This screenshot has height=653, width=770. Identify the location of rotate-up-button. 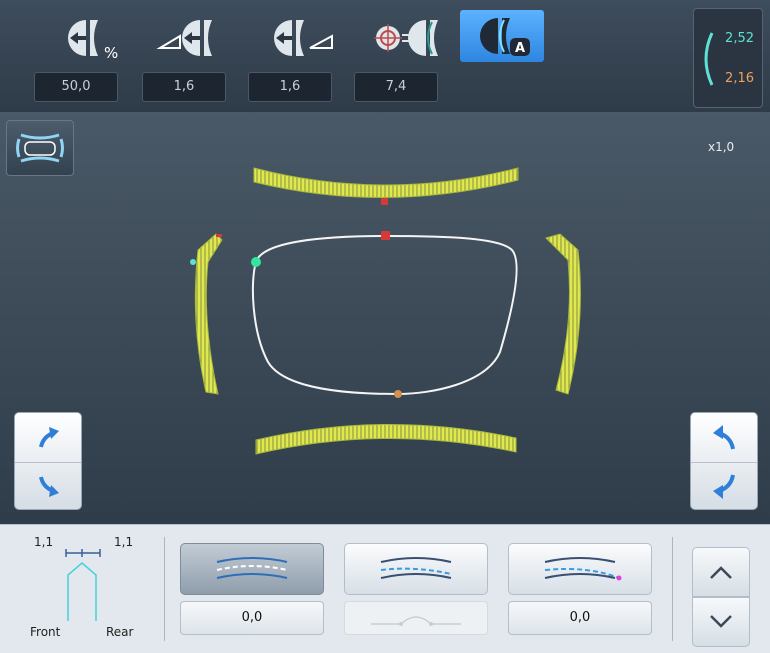
(724, 437).